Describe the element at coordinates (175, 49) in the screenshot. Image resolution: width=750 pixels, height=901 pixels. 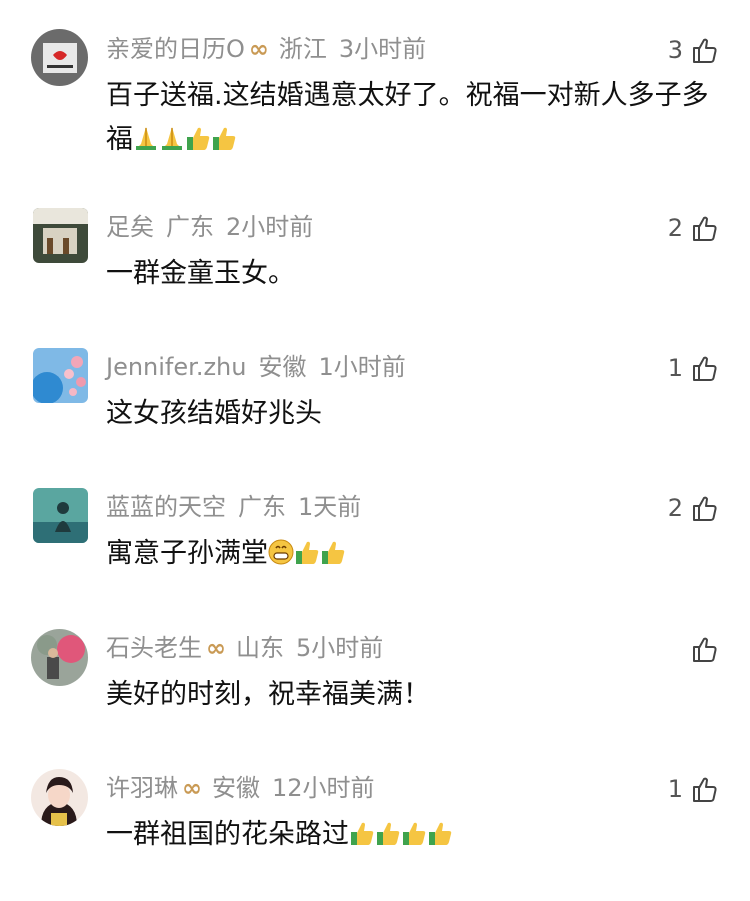
I see `username: 亲爱的日历O` at that location.